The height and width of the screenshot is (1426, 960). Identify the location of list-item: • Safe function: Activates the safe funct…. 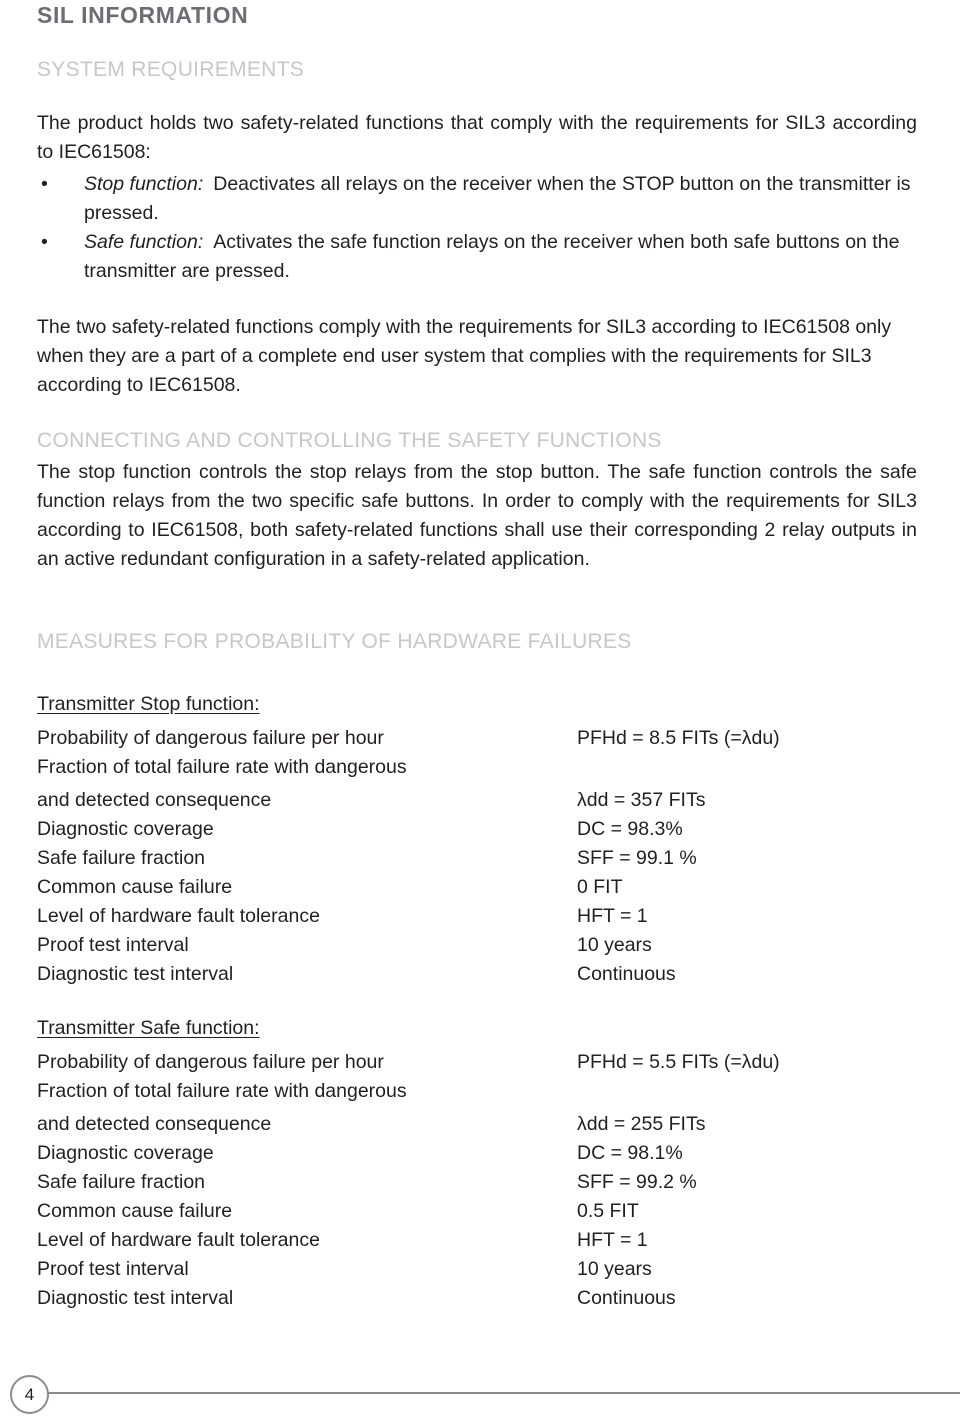
(477, 257).